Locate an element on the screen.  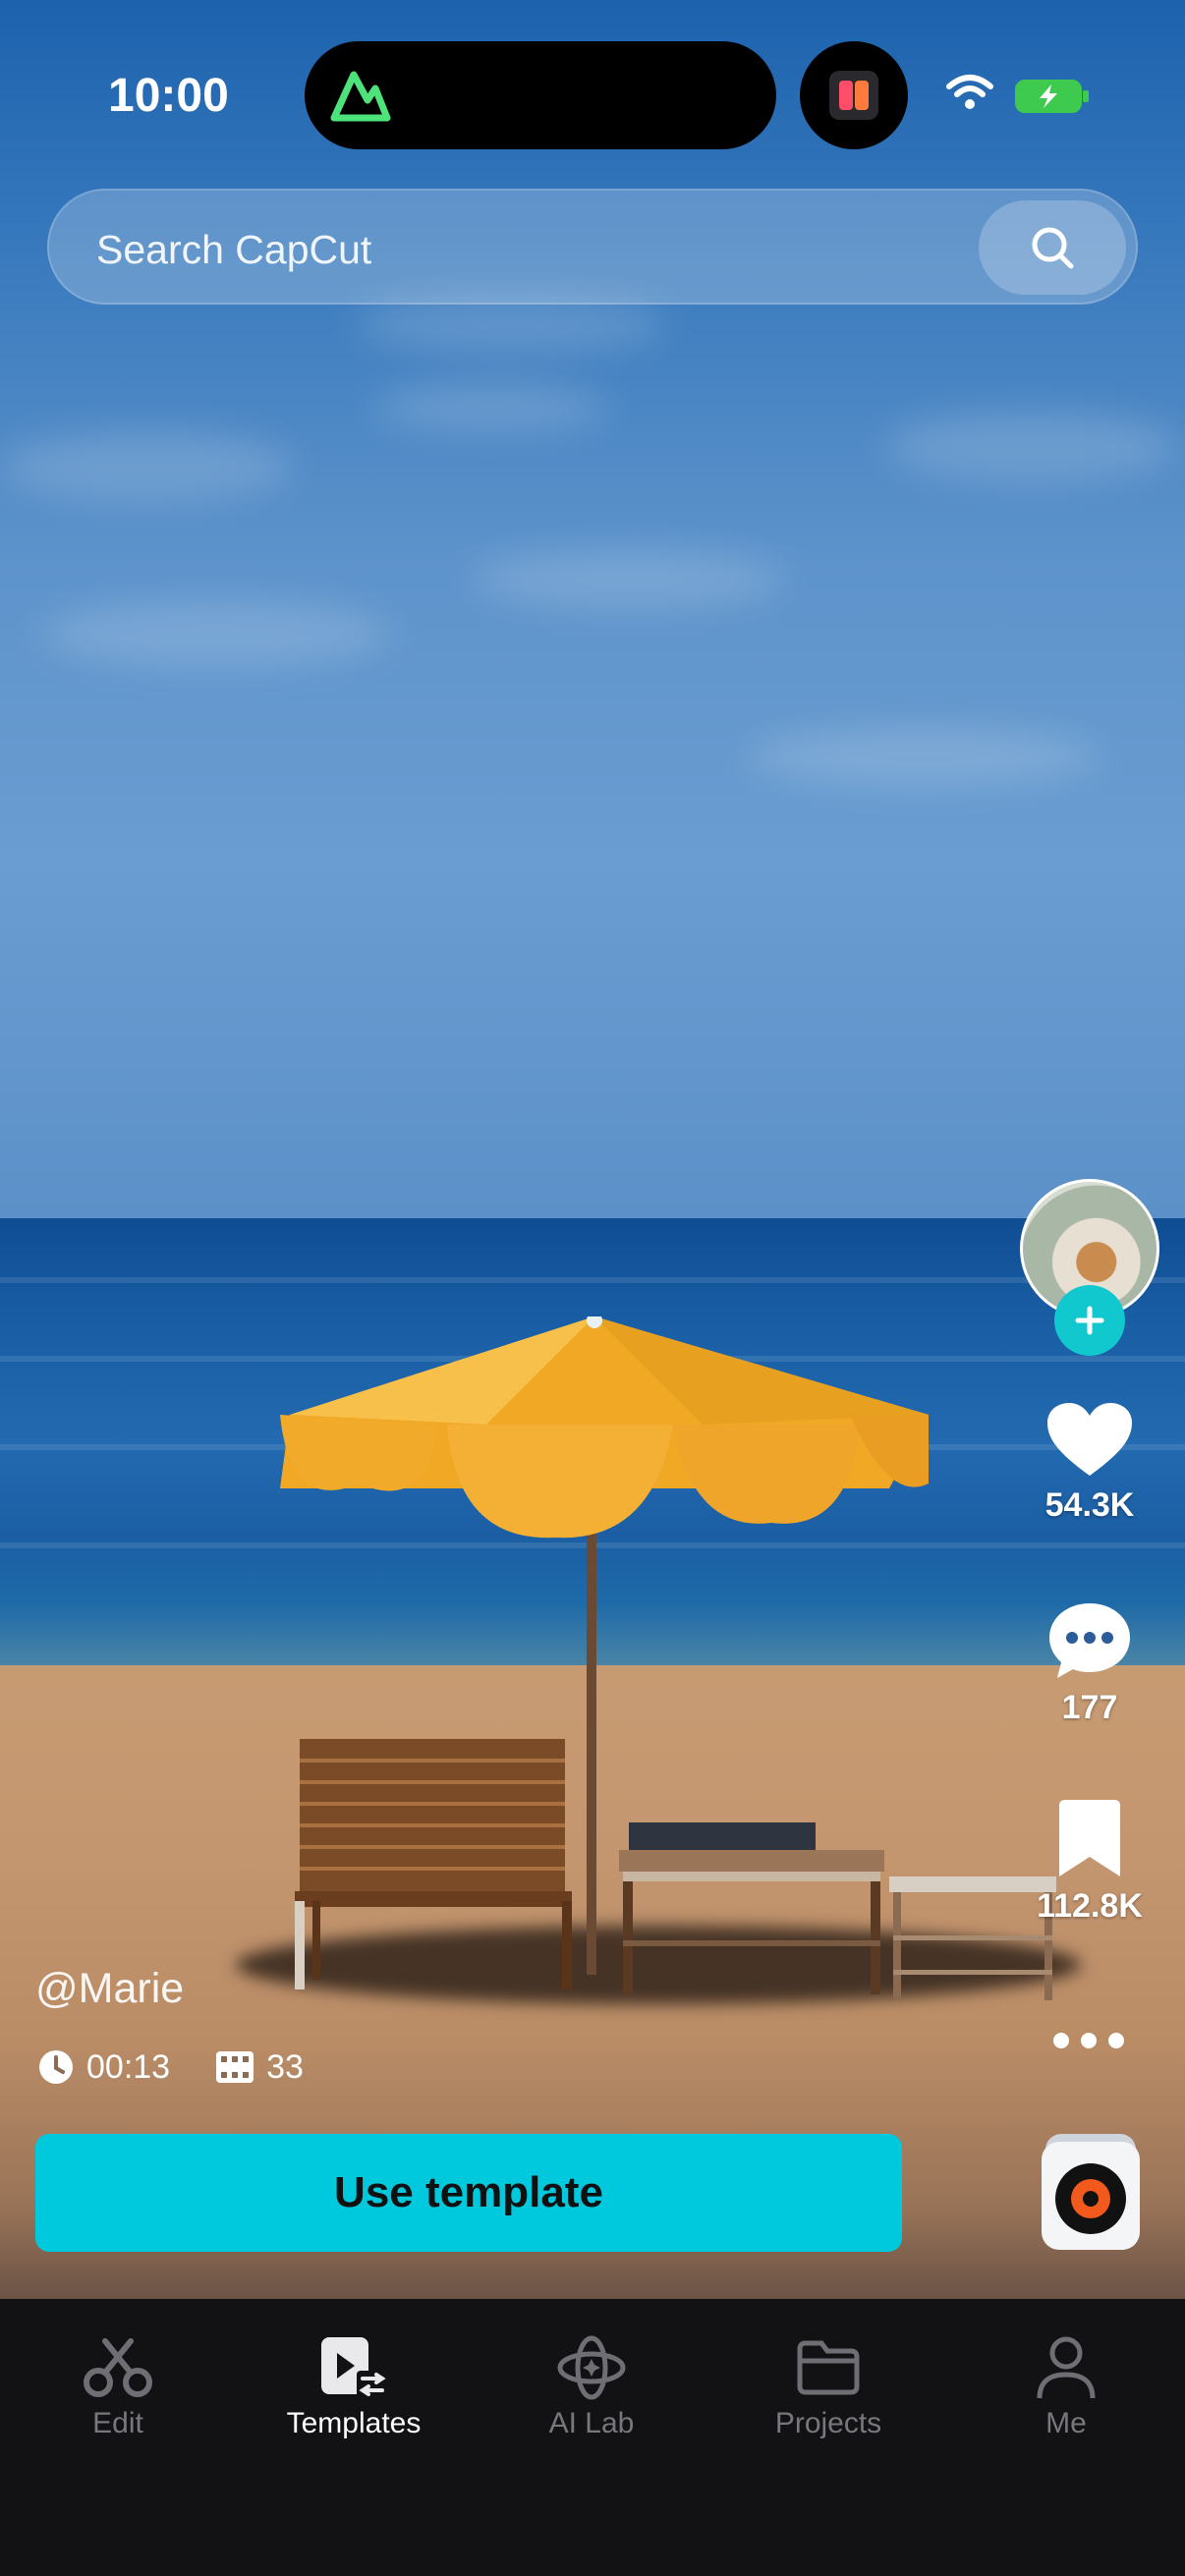
search-button is located at coordinates (1053, 247).